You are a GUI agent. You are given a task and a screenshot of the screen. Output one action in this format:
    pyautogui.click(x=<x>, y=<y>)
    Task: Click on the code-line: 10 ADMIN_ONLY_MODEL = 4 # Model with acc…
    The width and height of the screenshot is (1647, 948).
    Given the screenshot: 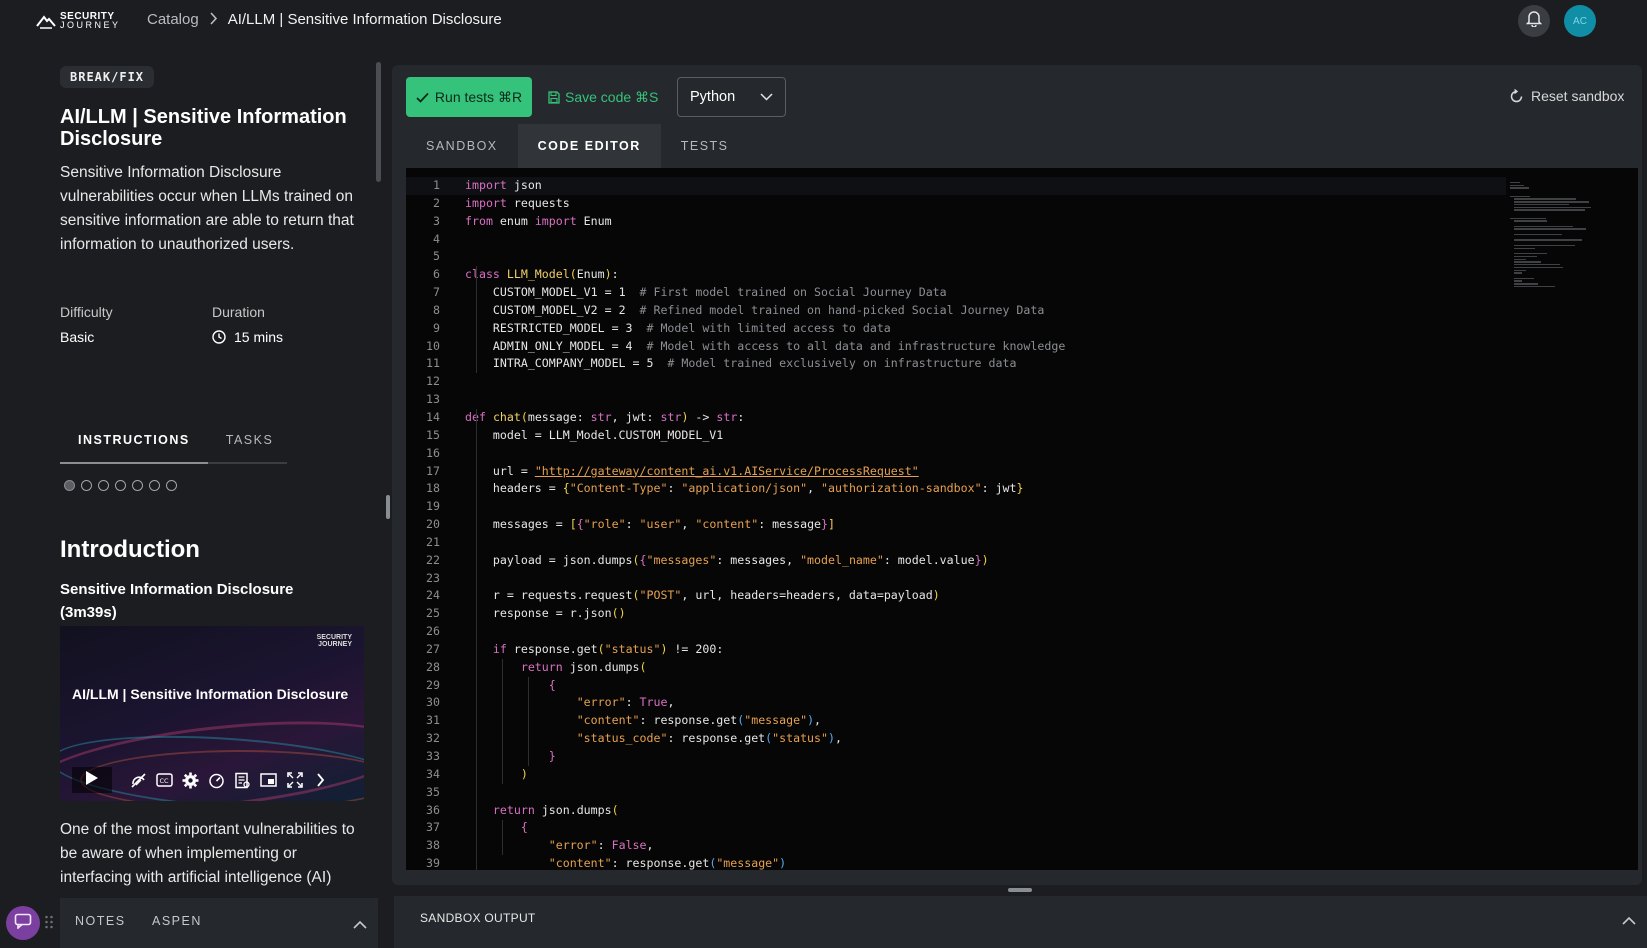 What is the action you would take?
    pyautogui.click(x=956, y=347)
    